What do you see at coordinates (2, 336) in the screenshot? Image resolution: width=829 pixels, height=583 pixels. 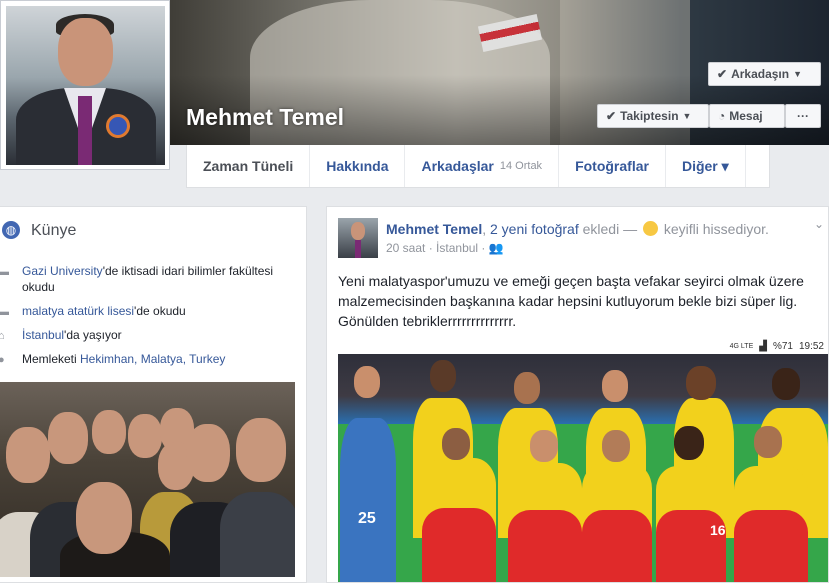 I see `home-icon: ⌂` at bounding box center [2, 336].